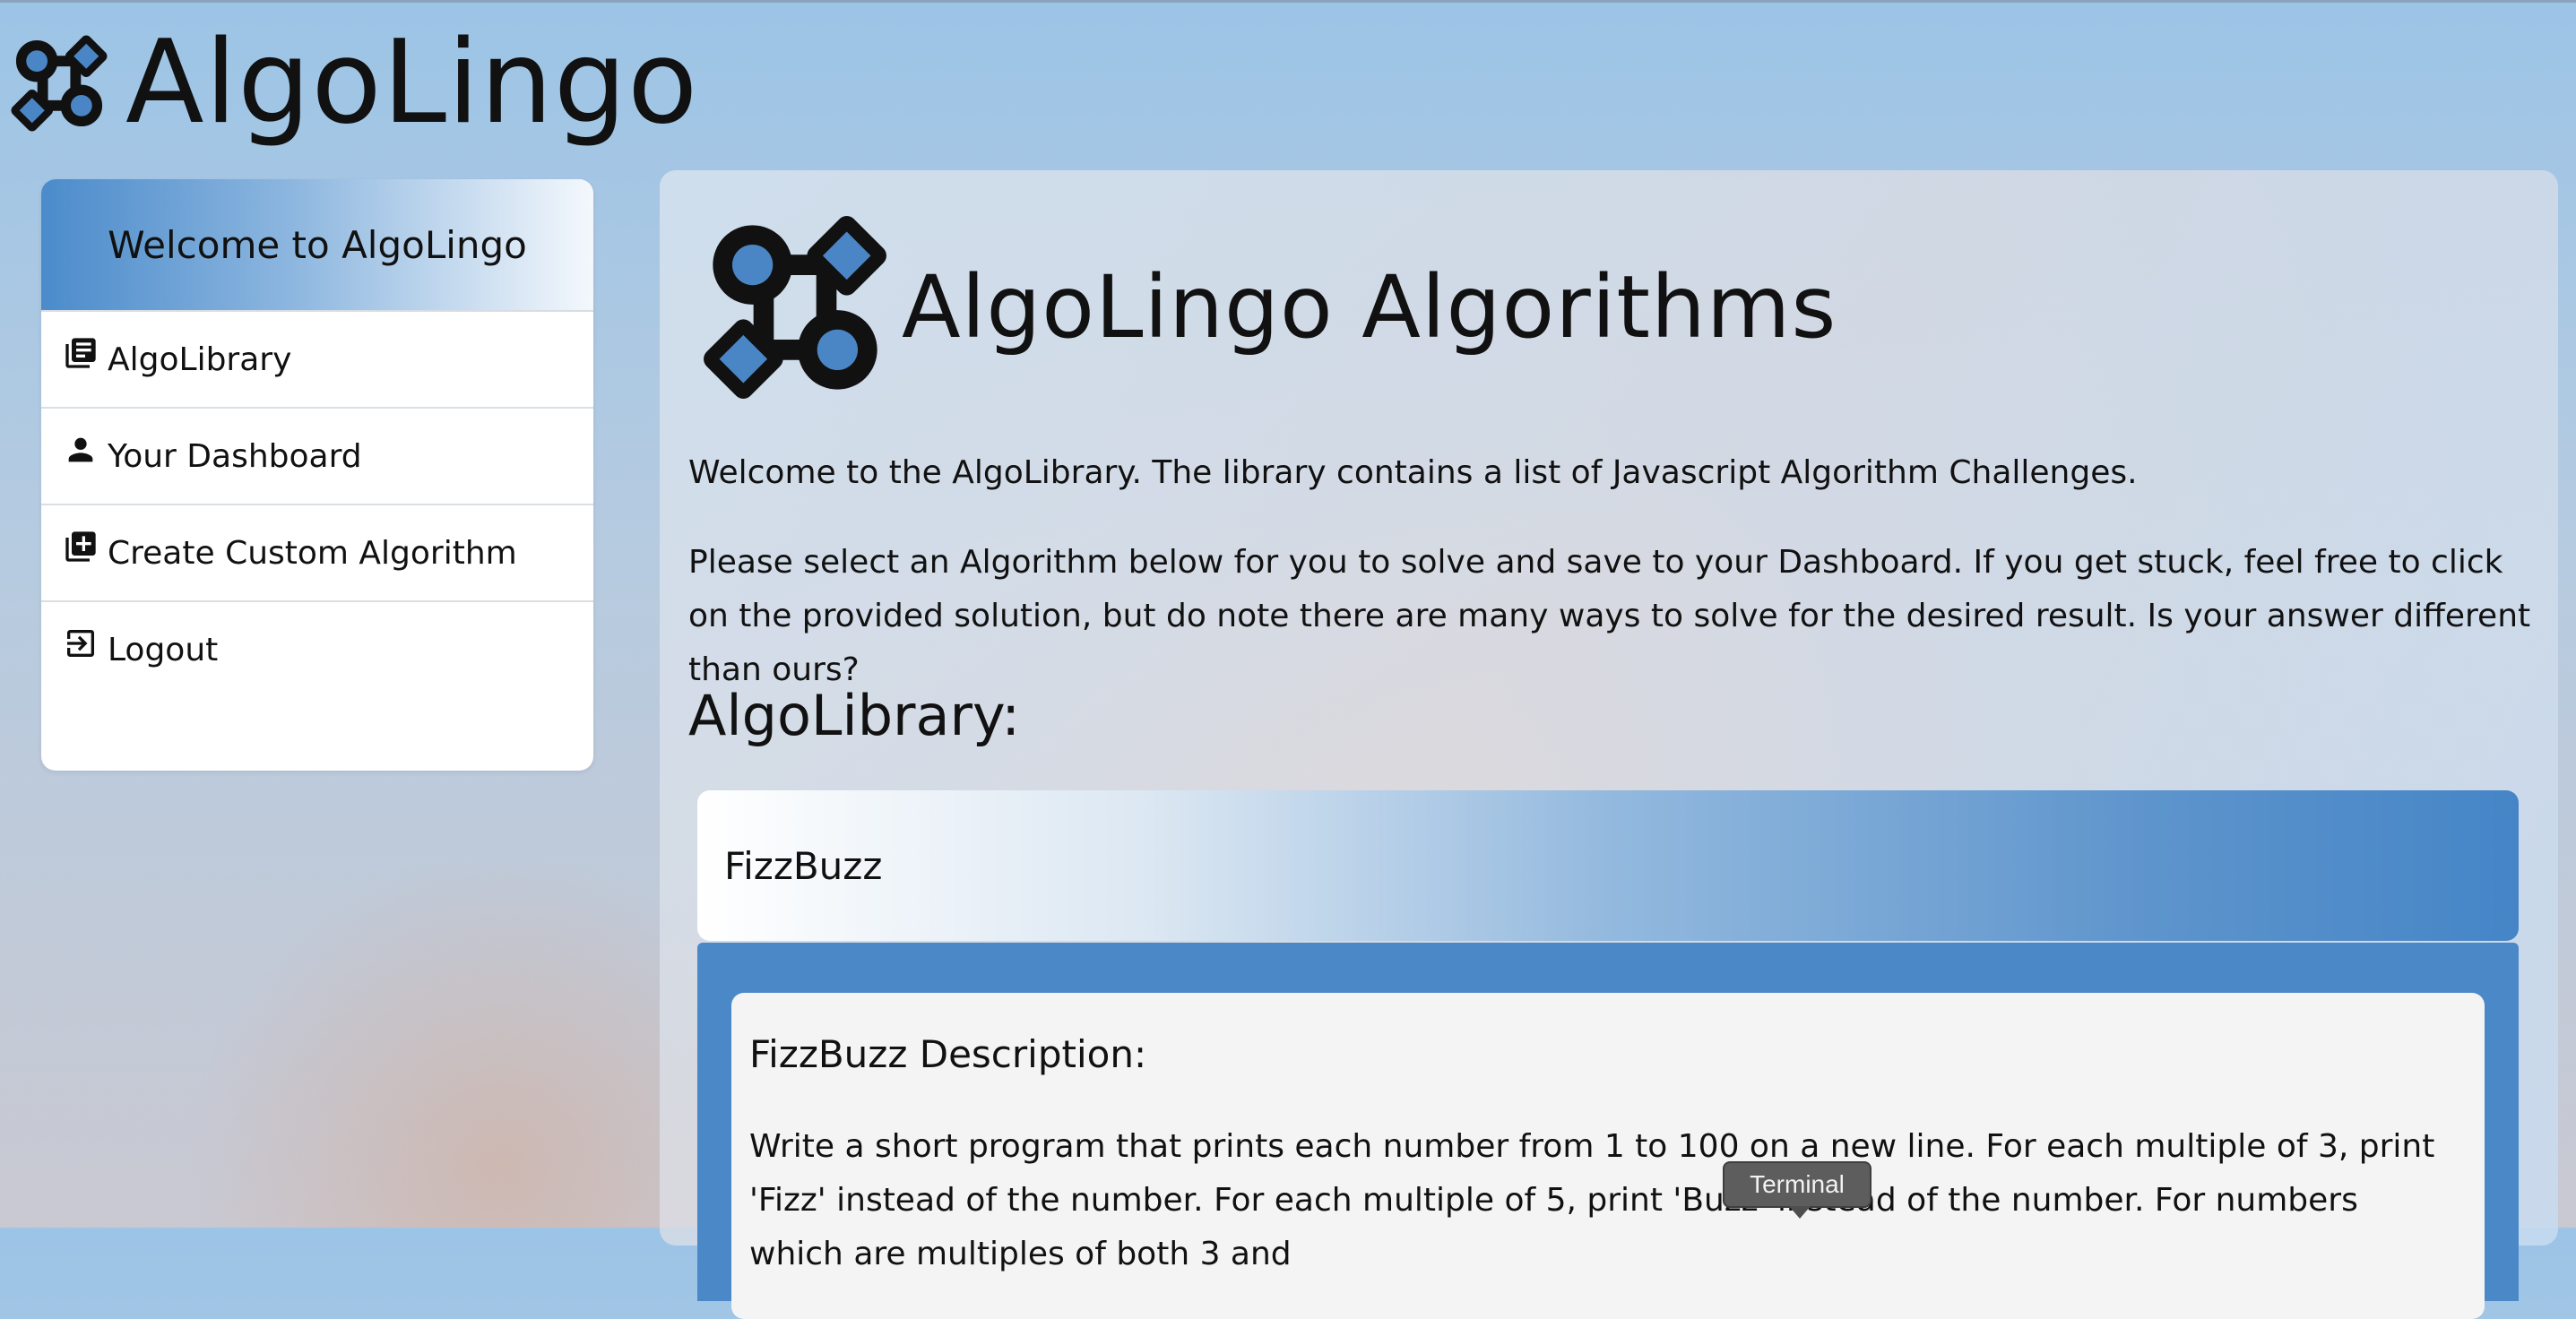 The image size is (2576, 1319). What do you see at coordinates (80, 353) in the screenshot?
I see `library-books-icon` at bounding box center [80, 353].